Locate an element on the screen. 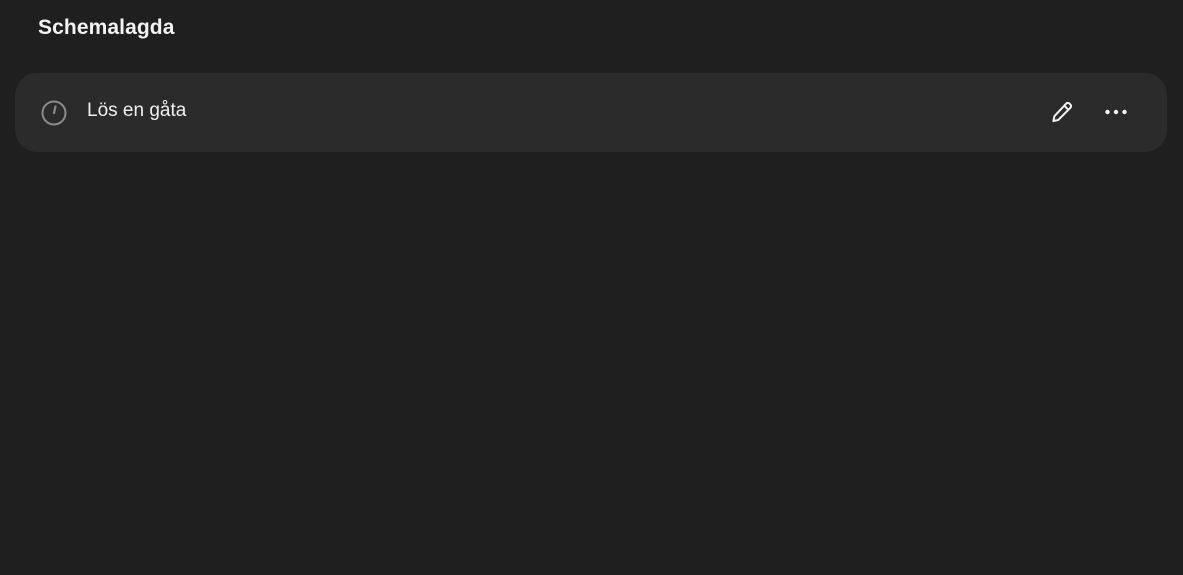 Image resolution: width=1183 pixels, height=575 pixels. pencil-icon is located at coordinates (1062, 111).